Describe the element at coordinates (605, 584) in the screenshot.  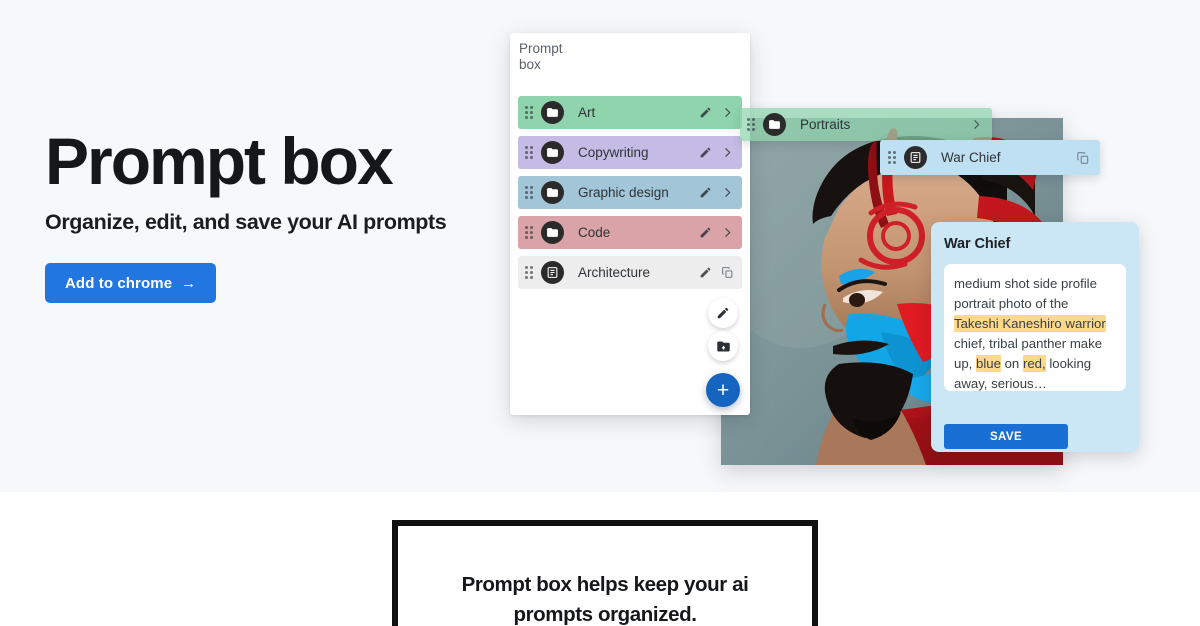
I see `headline-line-1: Prompt box helps keep your ai` at that location.